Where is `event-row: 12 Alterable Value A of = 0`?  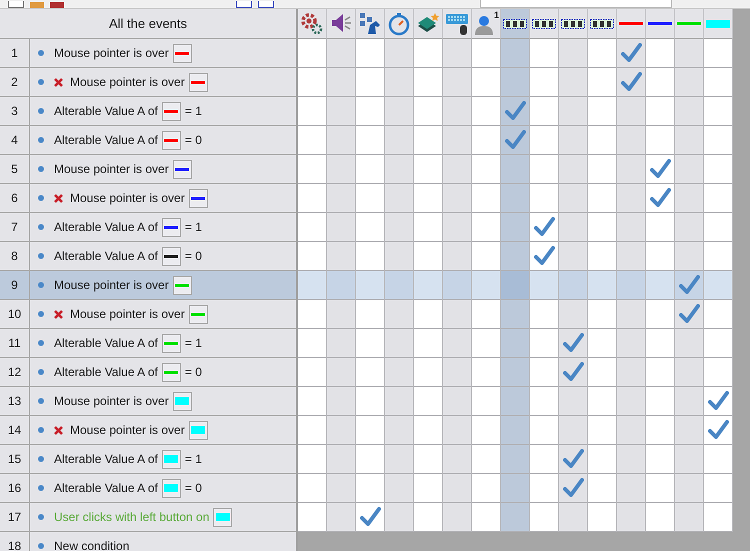 event-row: 12 Alterable Value A of = 0 is located at coordinates (148, 372).